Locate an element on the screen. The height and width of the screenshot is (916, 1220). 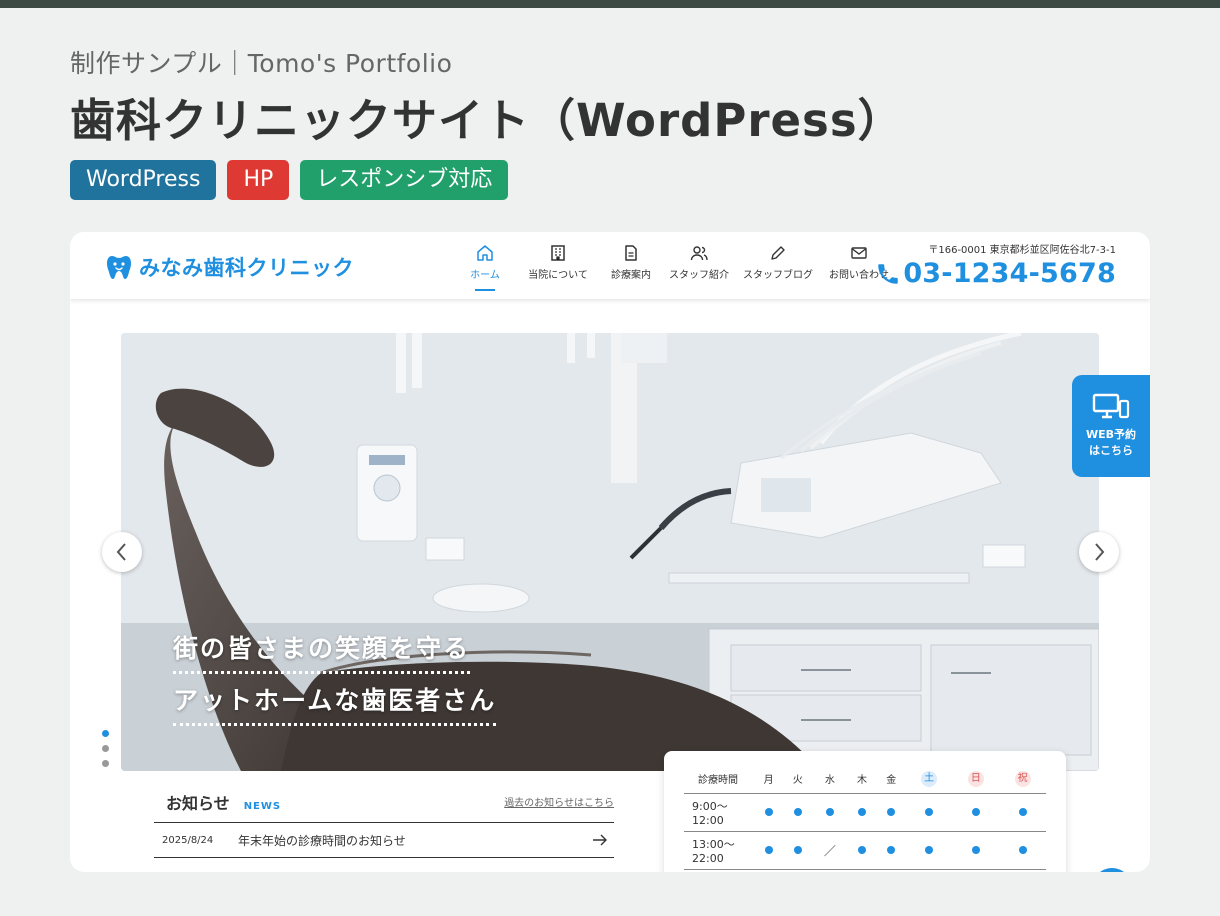
slider-dots is located at coordinates (105, 748).